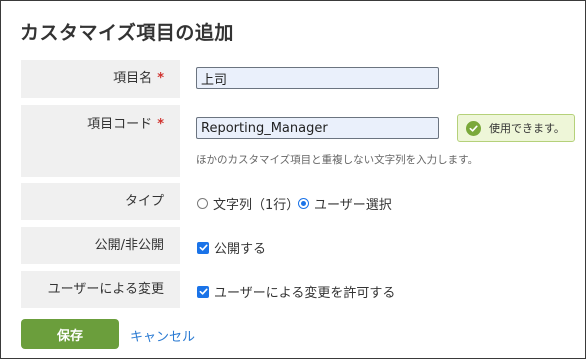 The height and width of the screenshot is (359, 586). What do you see at coordinates (144, 201) in the screenshot?
I see `field-label-text: タイプ` at bounding box center [144, 201].